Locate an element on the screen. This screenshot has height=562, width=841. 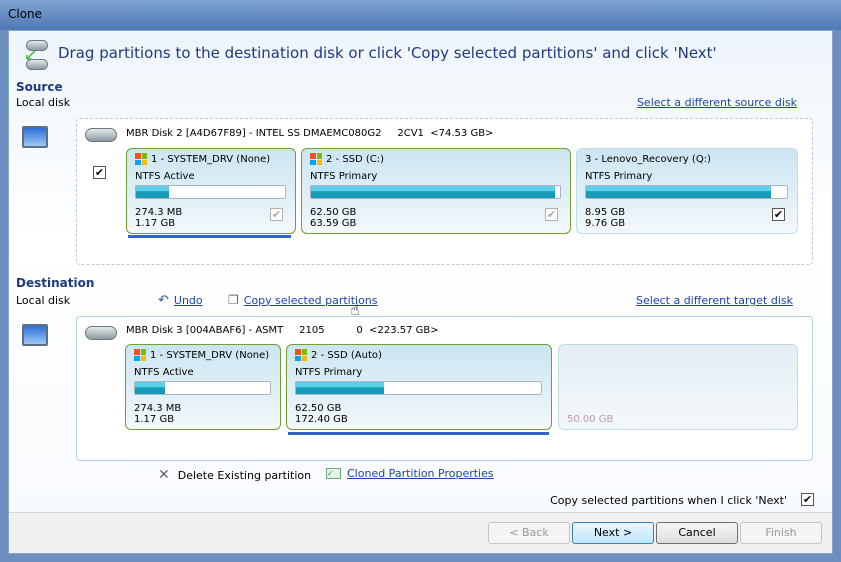
cloned-partition-properties-button: ✓ Cloned Partition Properties is located at coordinates (410, 473).